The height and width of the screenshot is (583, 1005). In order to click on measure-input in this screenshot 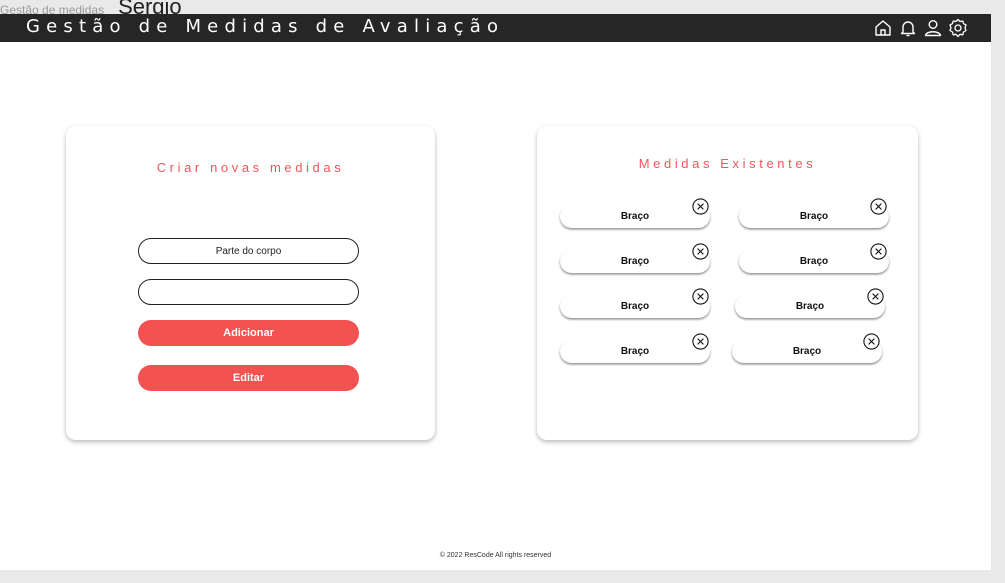, I will do `click(248, 292)`.